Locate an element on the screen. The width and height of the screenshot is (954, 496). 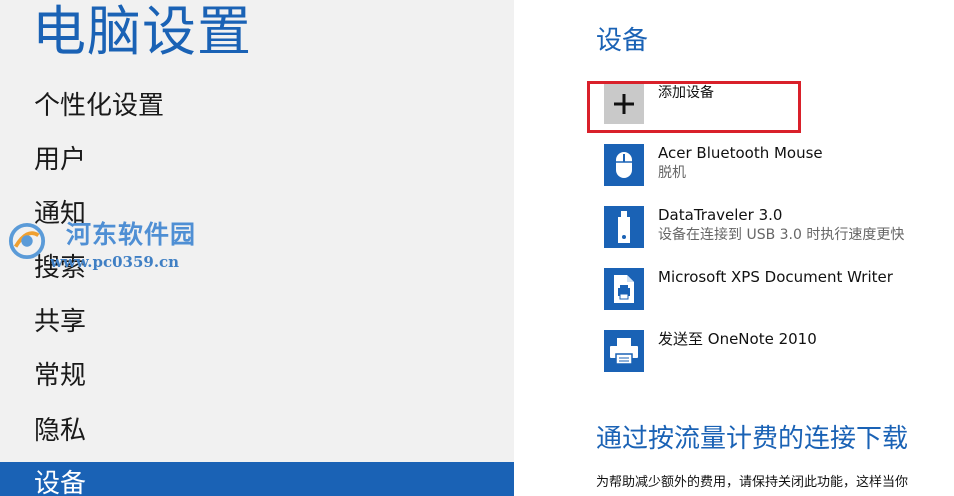
device-item-xps-writer: Microsoft XPS Document Writer is located at coordinates (774, 291).